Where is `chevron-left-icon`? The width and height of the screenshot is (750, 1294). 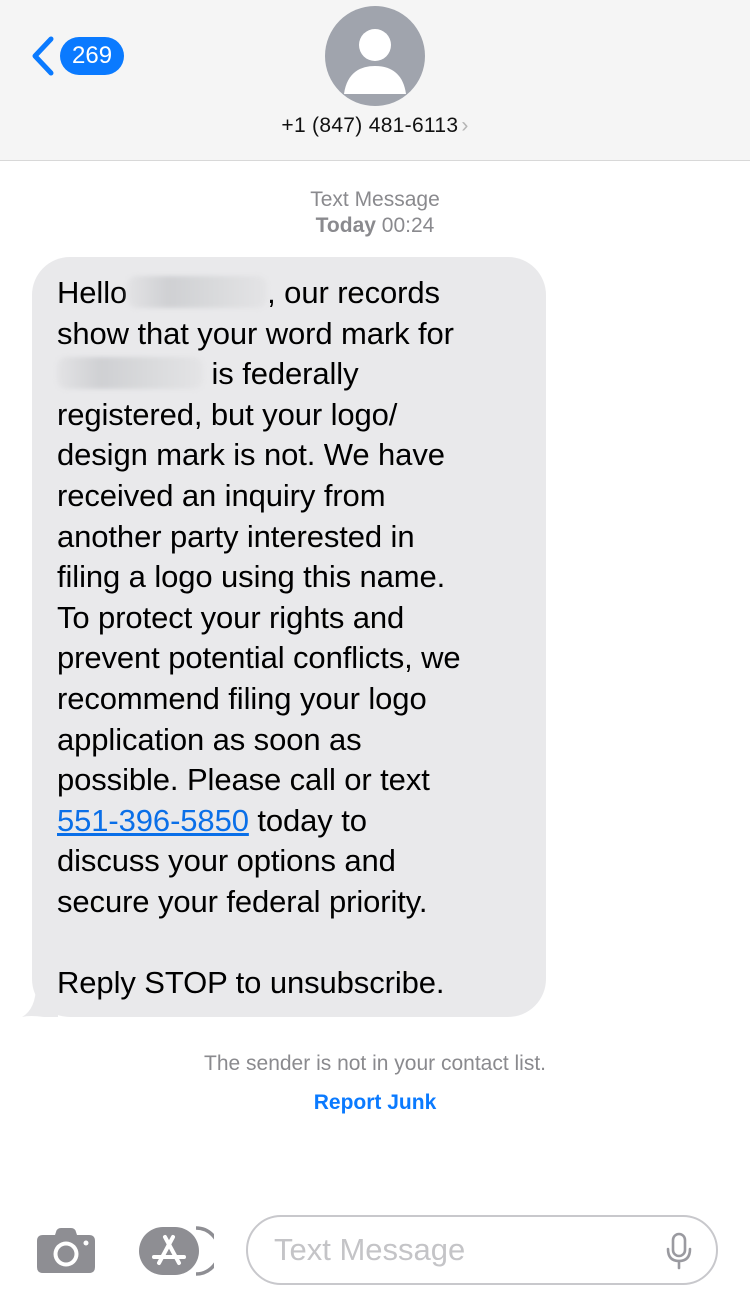
chevron-left-icon is located at coordinates (43, 56).